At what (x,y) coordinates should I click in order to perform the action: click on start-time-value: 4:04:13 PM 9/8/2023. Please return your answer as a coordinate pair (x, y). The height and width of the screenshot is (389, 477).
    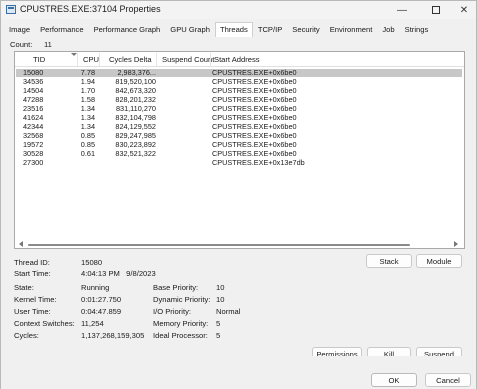
    Looking at the image, I should click on (118, 273).